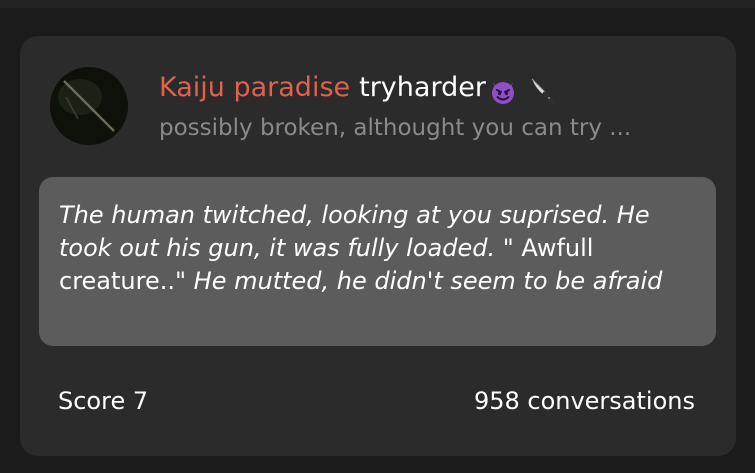 The width and height of the screenshot is (755, 473). I want to click on score-label: Score 7, so click(103, 401).